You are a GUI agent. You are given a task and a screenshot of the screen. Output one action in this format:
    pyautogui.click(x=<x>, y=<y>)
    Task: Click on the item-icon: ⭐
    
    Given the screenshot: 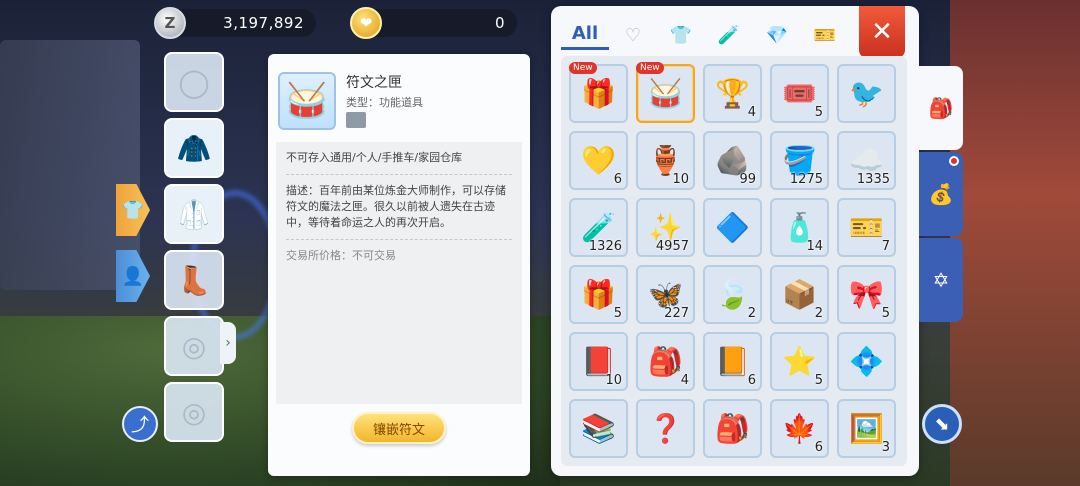 What is the action you would take?
    pyautogui.click(x=799, y=361)
    